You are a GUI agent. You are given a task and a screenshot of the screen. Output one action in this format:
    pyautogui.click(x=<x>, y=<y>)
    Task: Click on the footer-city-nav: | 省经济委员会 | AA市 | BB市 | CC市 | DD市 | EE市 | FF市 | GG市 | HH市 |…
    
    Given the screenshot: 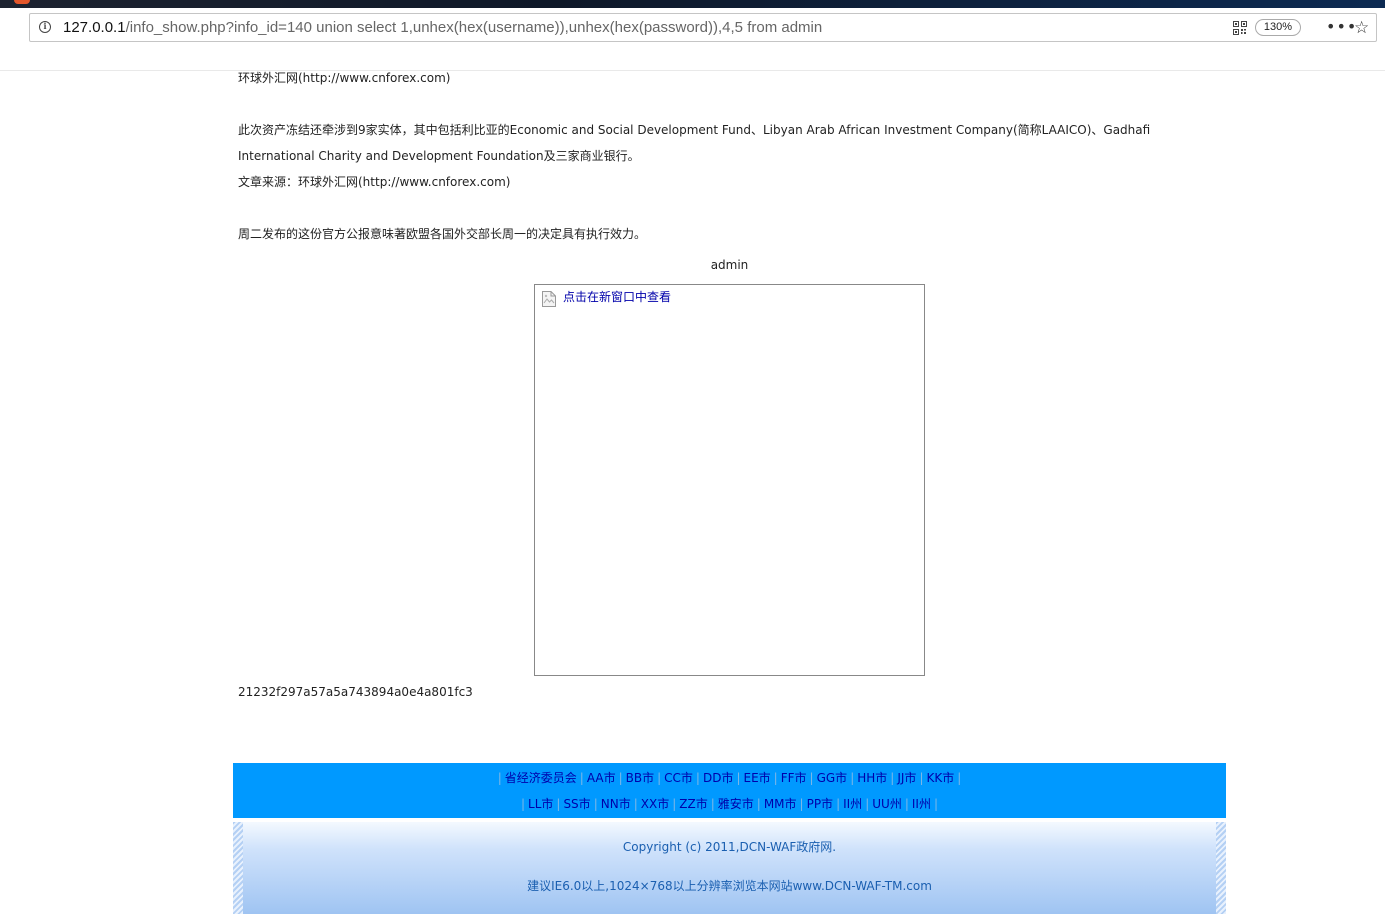 What is the action you would take?
    pyautogui.click(x=729, y=790)
    